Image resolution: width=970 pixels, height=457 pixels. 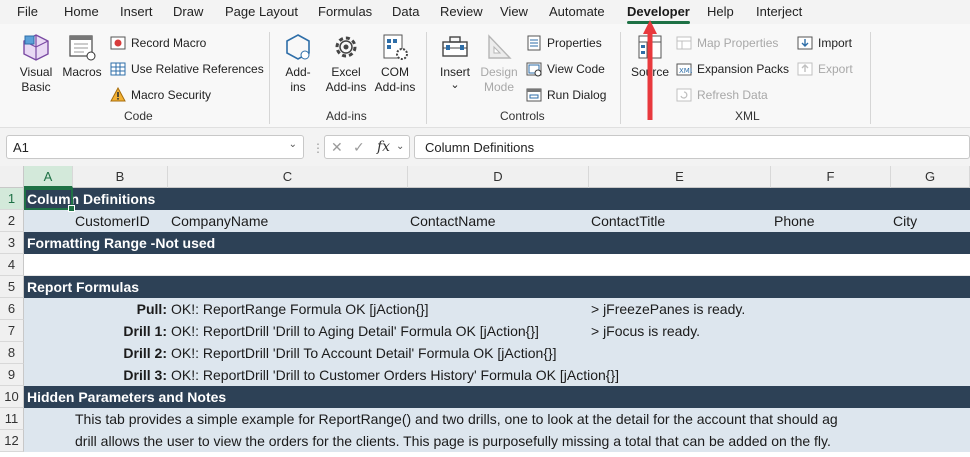 I want to click on table-row: Column Definitions, so click(x=497, y=199).